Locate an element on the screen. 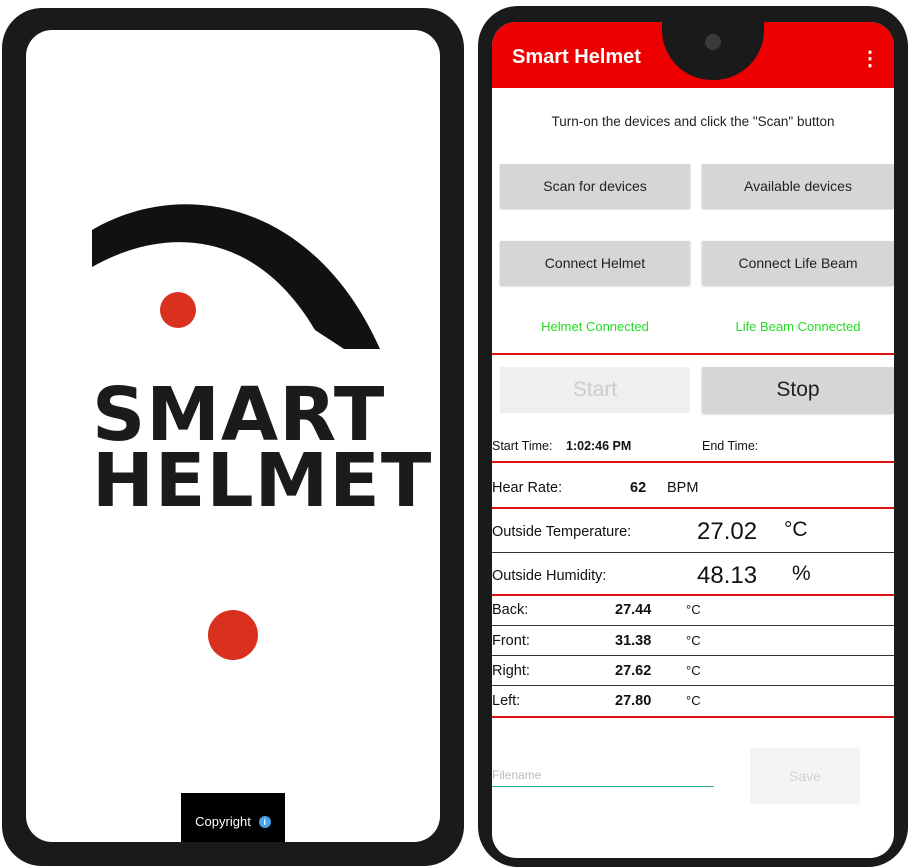 The height and width of the screenshot is (867, 909). sensor-value-front: 31.38 is located at coordinates (633, 641).